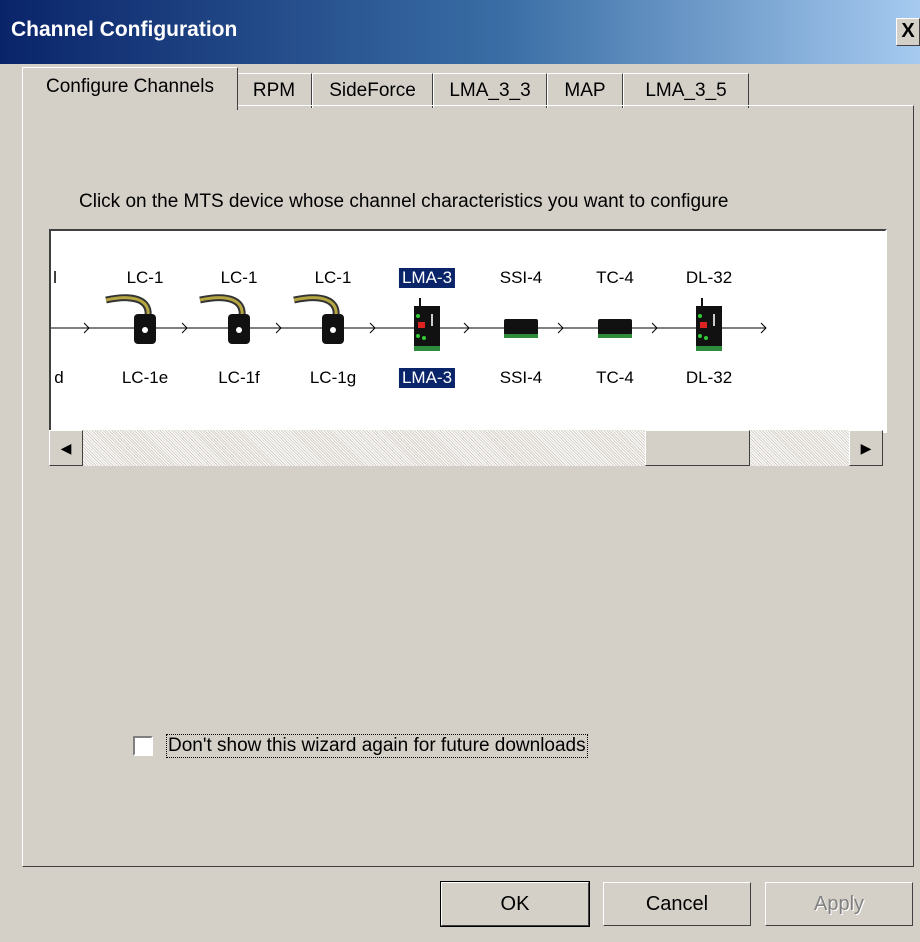 The image size is (920, 942). I want to click on device-label-lma-3: LMA-3, so click(427, 278).